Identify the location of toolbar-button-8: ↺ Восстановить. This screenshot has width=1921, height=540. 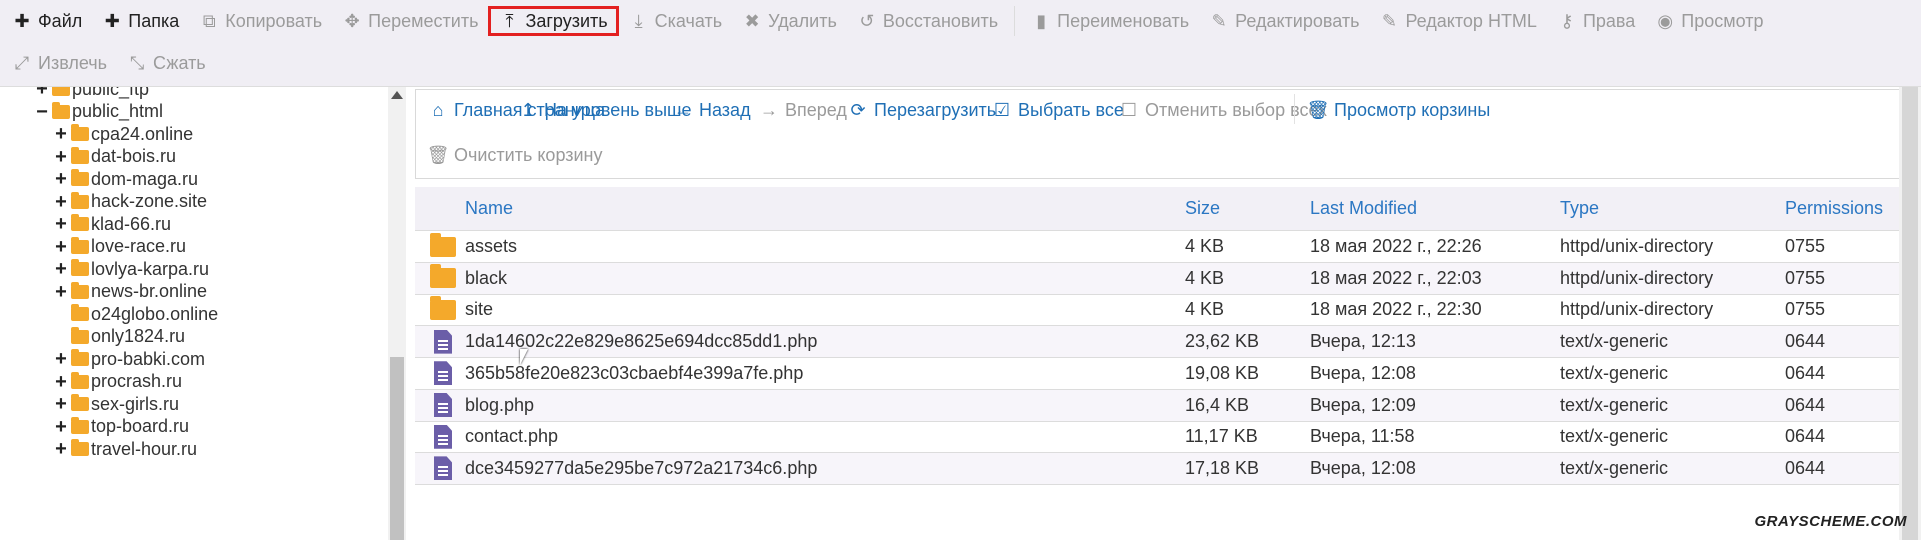
(927, 21).